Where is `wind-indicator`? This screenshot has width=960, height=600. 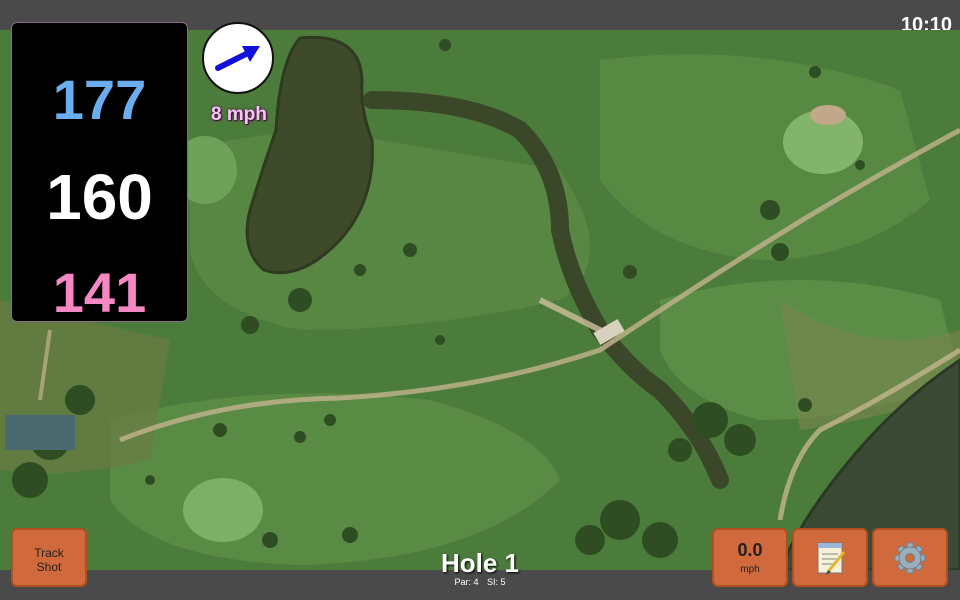
wind-indicator is located at coordinates (238, 58).